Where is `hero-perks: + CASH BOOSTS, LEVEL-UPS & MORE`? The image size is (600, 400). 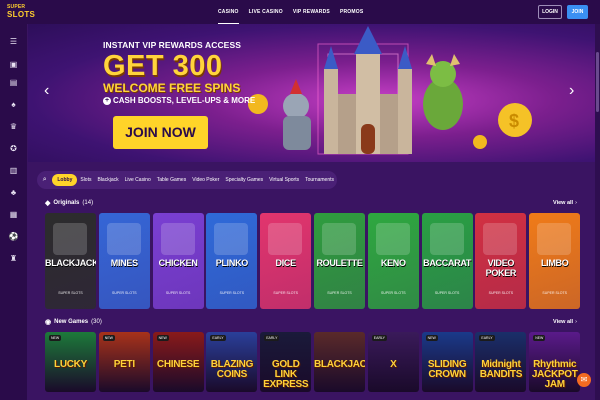
hero-perks: + CASH BOOSTS, LEVEL-UPS & MORE is located at coordinates (179, 100).